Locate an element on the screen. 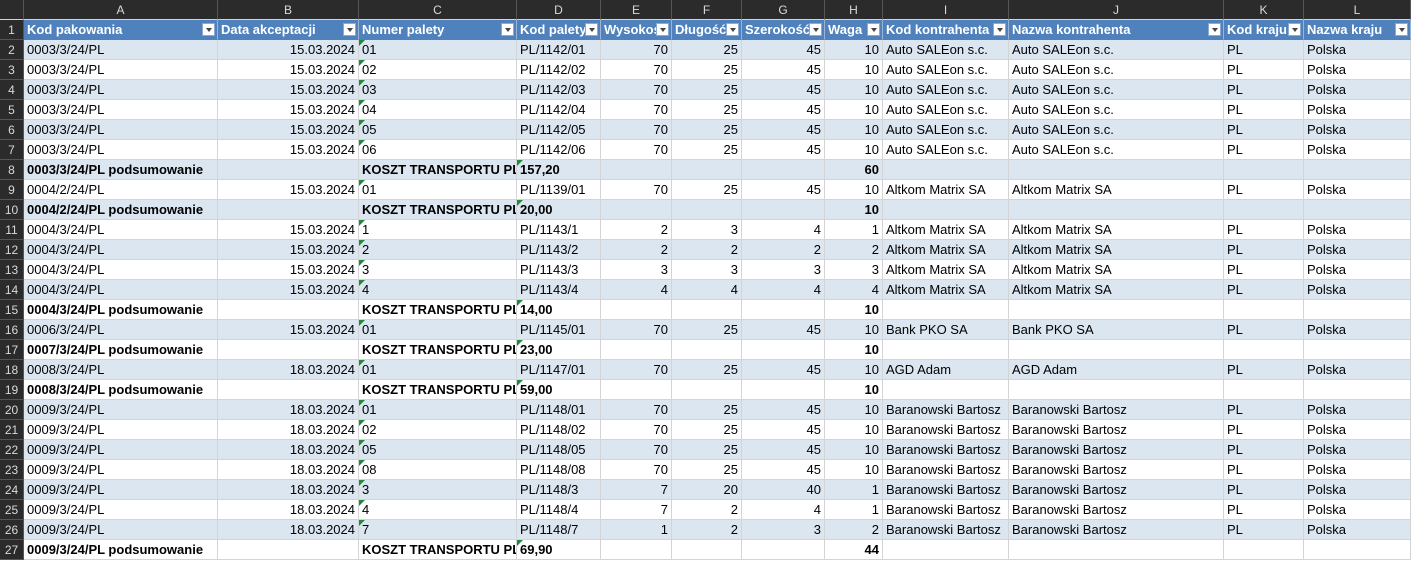 The image size is (1411, 562). cell-kod-pakowania: 0009/3/24/PL podsumowanie is located at coordinates (121, 550).